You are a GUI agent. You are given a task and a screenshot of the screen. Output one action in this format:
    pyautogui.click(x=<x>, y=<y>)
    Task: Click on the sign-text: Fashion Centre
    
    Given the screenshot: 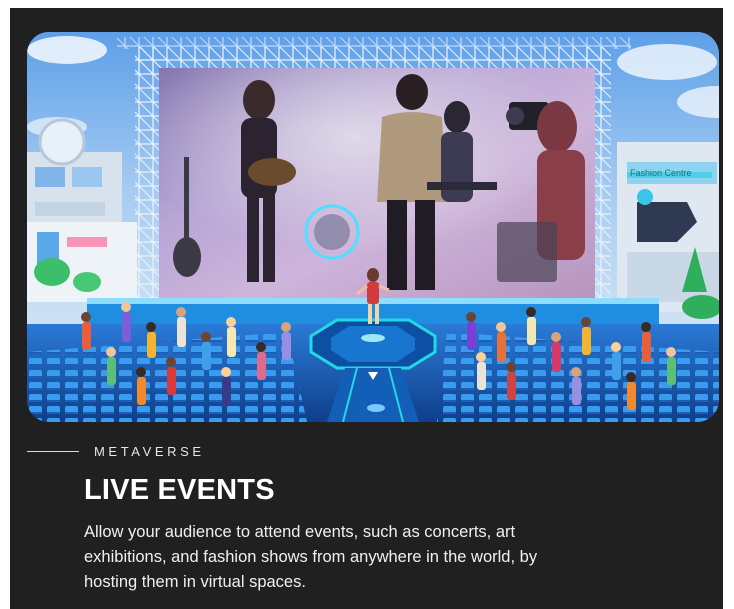 What is the action you would take?
    pyautogui.click(x=661, y=173)
    